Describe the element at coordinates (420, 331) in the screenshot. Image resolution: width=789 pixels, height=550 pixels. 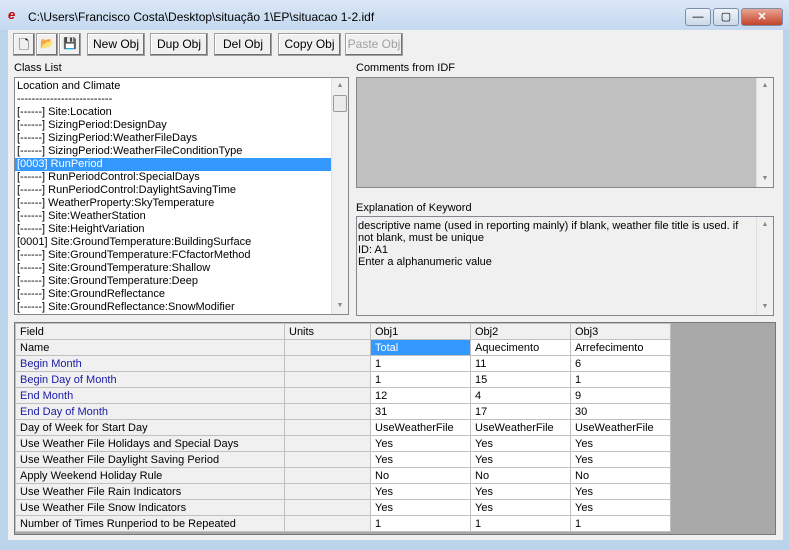
I see `header-obj1: Obj1` at that location.